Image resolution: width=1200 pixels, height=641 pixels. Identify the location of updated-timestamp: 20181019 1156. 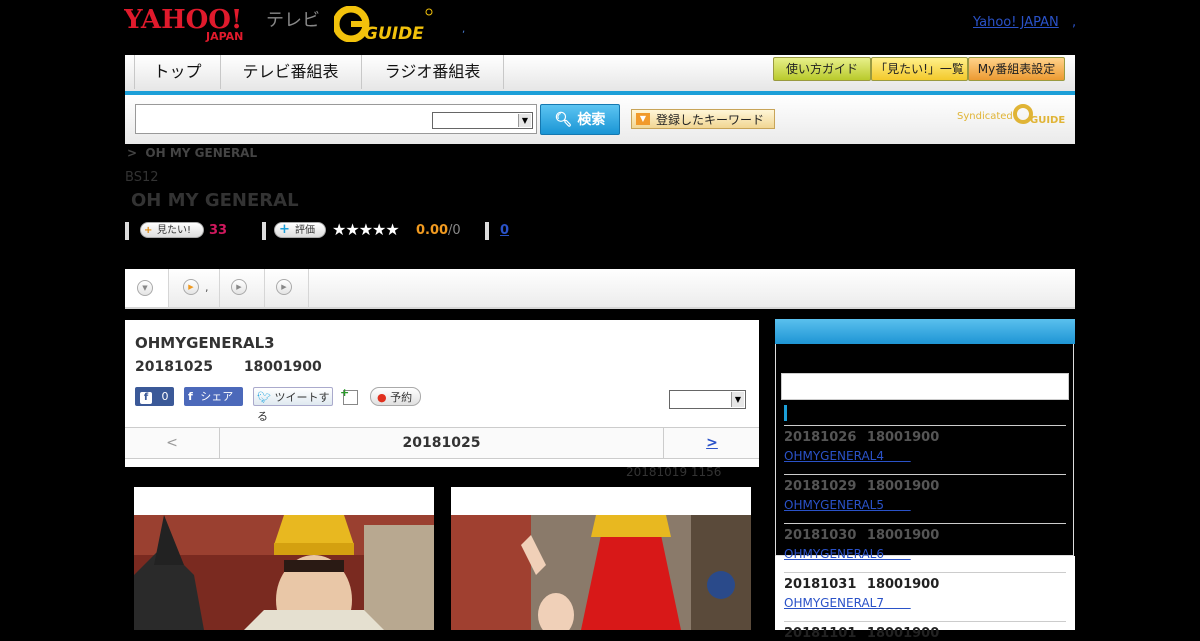
(674, 472).